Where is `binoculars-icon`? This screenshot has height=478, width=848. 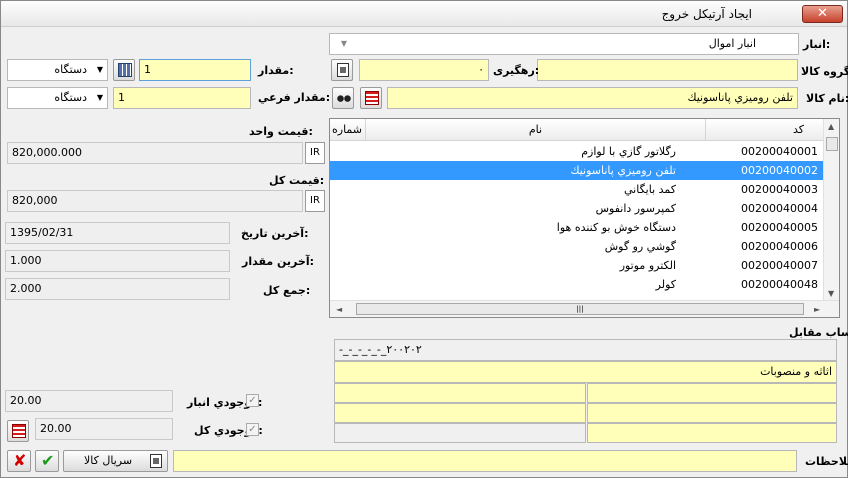
binoculars-icon is located at coordinates (344, 97).